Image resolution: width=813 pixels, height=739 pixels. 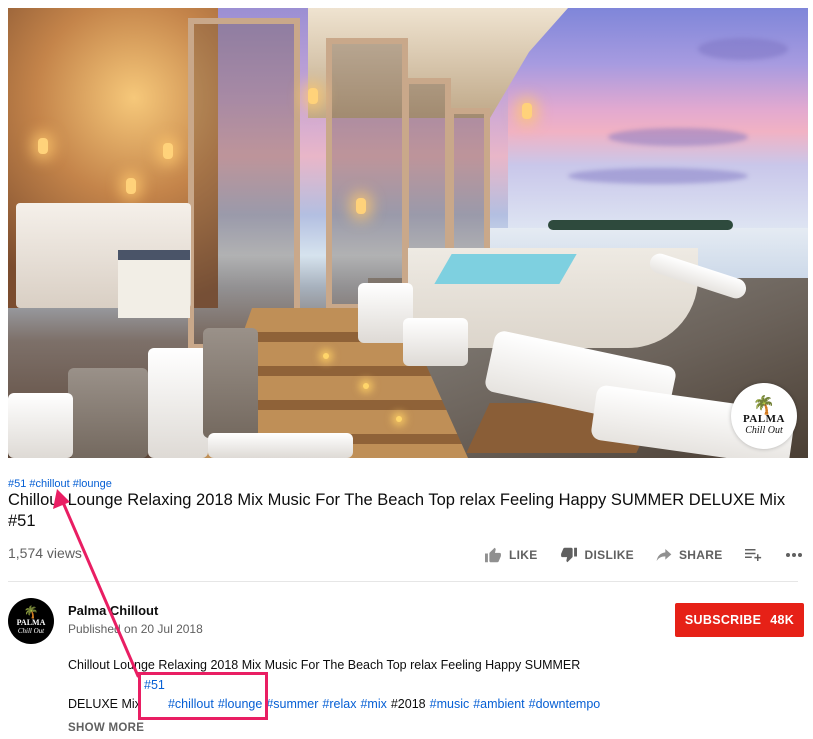 I want to click on island, so click(x=640, y=225).